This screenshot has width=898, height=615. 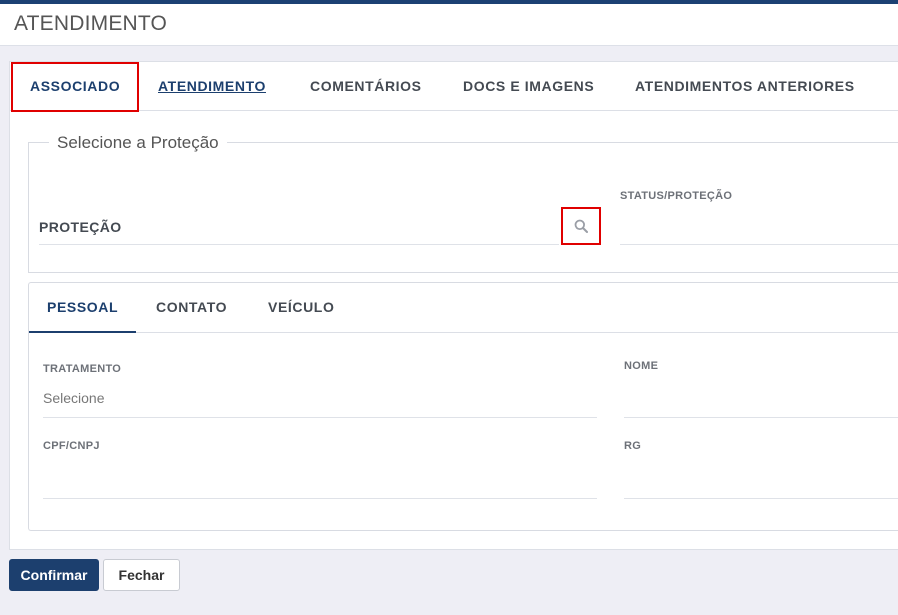 What do you see at coordinates (759, 244) in the screenshot?
I see `status-protection-underline` at bounding box center [759, 244].